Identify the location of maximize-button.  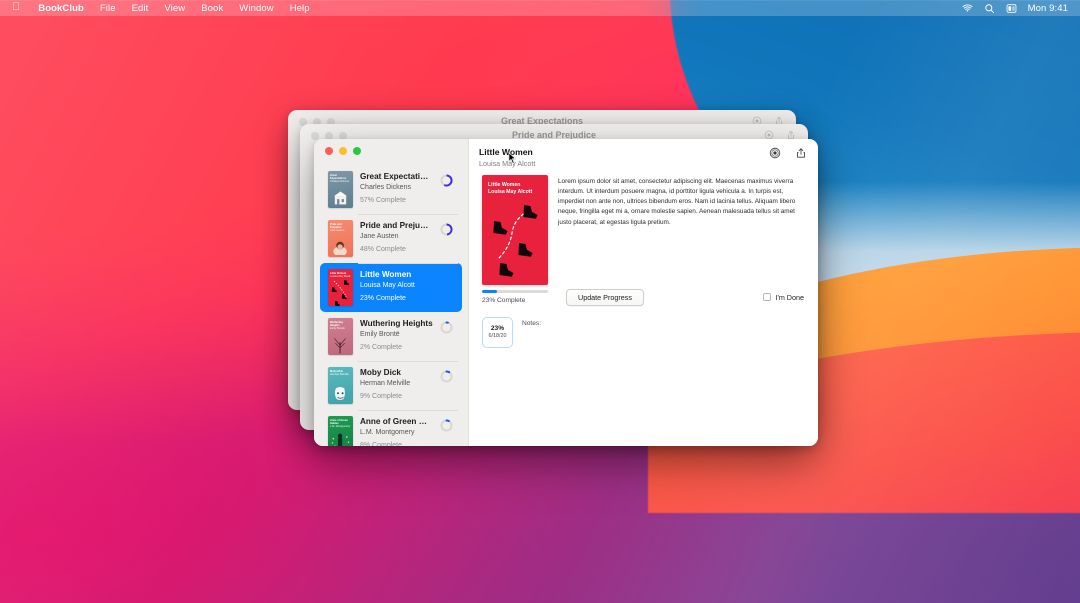
(357, 151).